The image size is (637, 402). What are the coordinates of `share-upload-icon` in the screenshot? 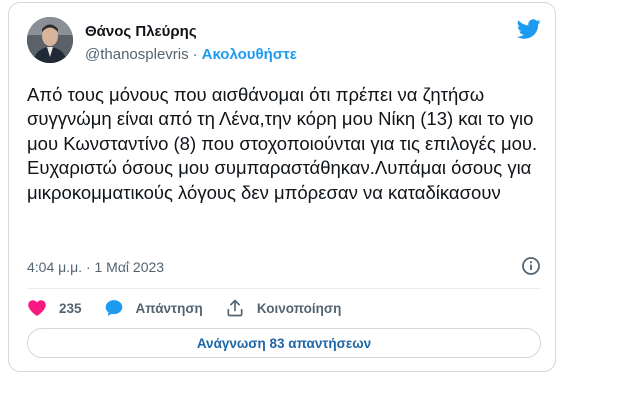 It's located at (235, 308).